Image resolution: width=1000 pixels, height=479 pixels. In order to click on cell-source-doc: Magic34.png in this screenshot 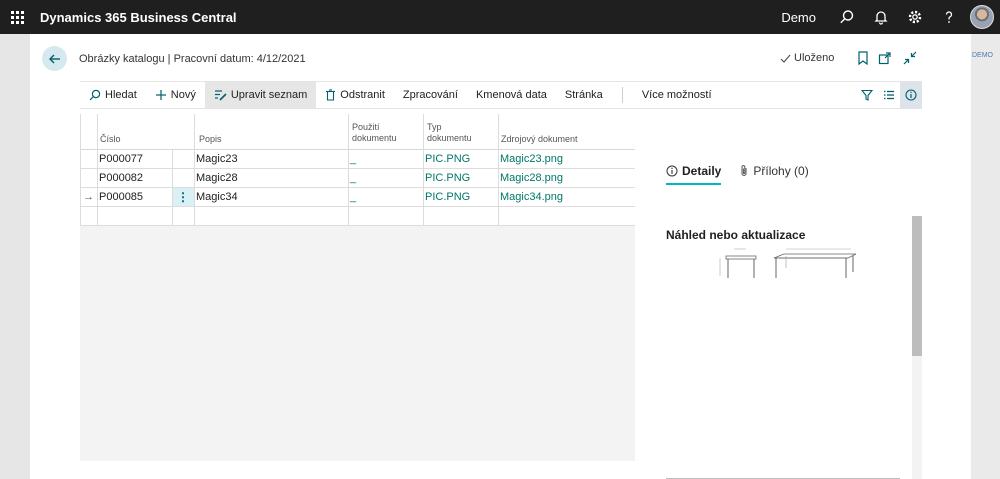, I will do `click(531, 197)`.